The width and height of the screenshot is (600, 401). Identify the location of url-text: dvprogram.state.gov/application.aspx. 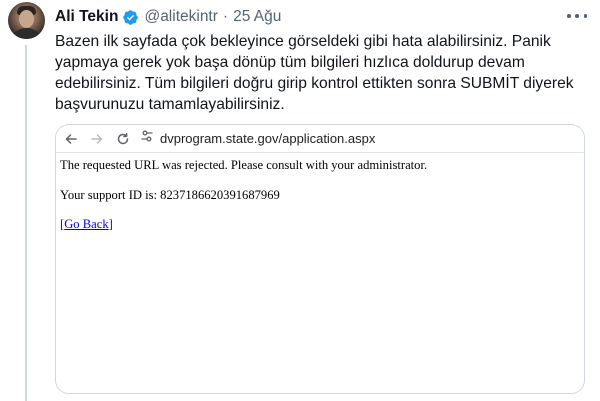
(267, 138).